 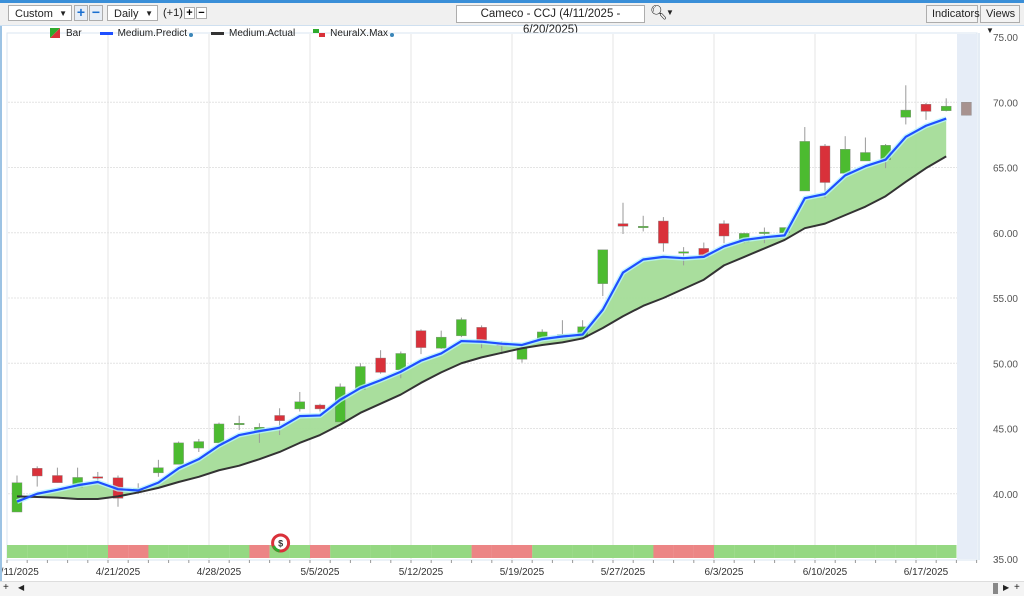 I want to click on scroll-home-icon: +, so click(x=6, y=587).